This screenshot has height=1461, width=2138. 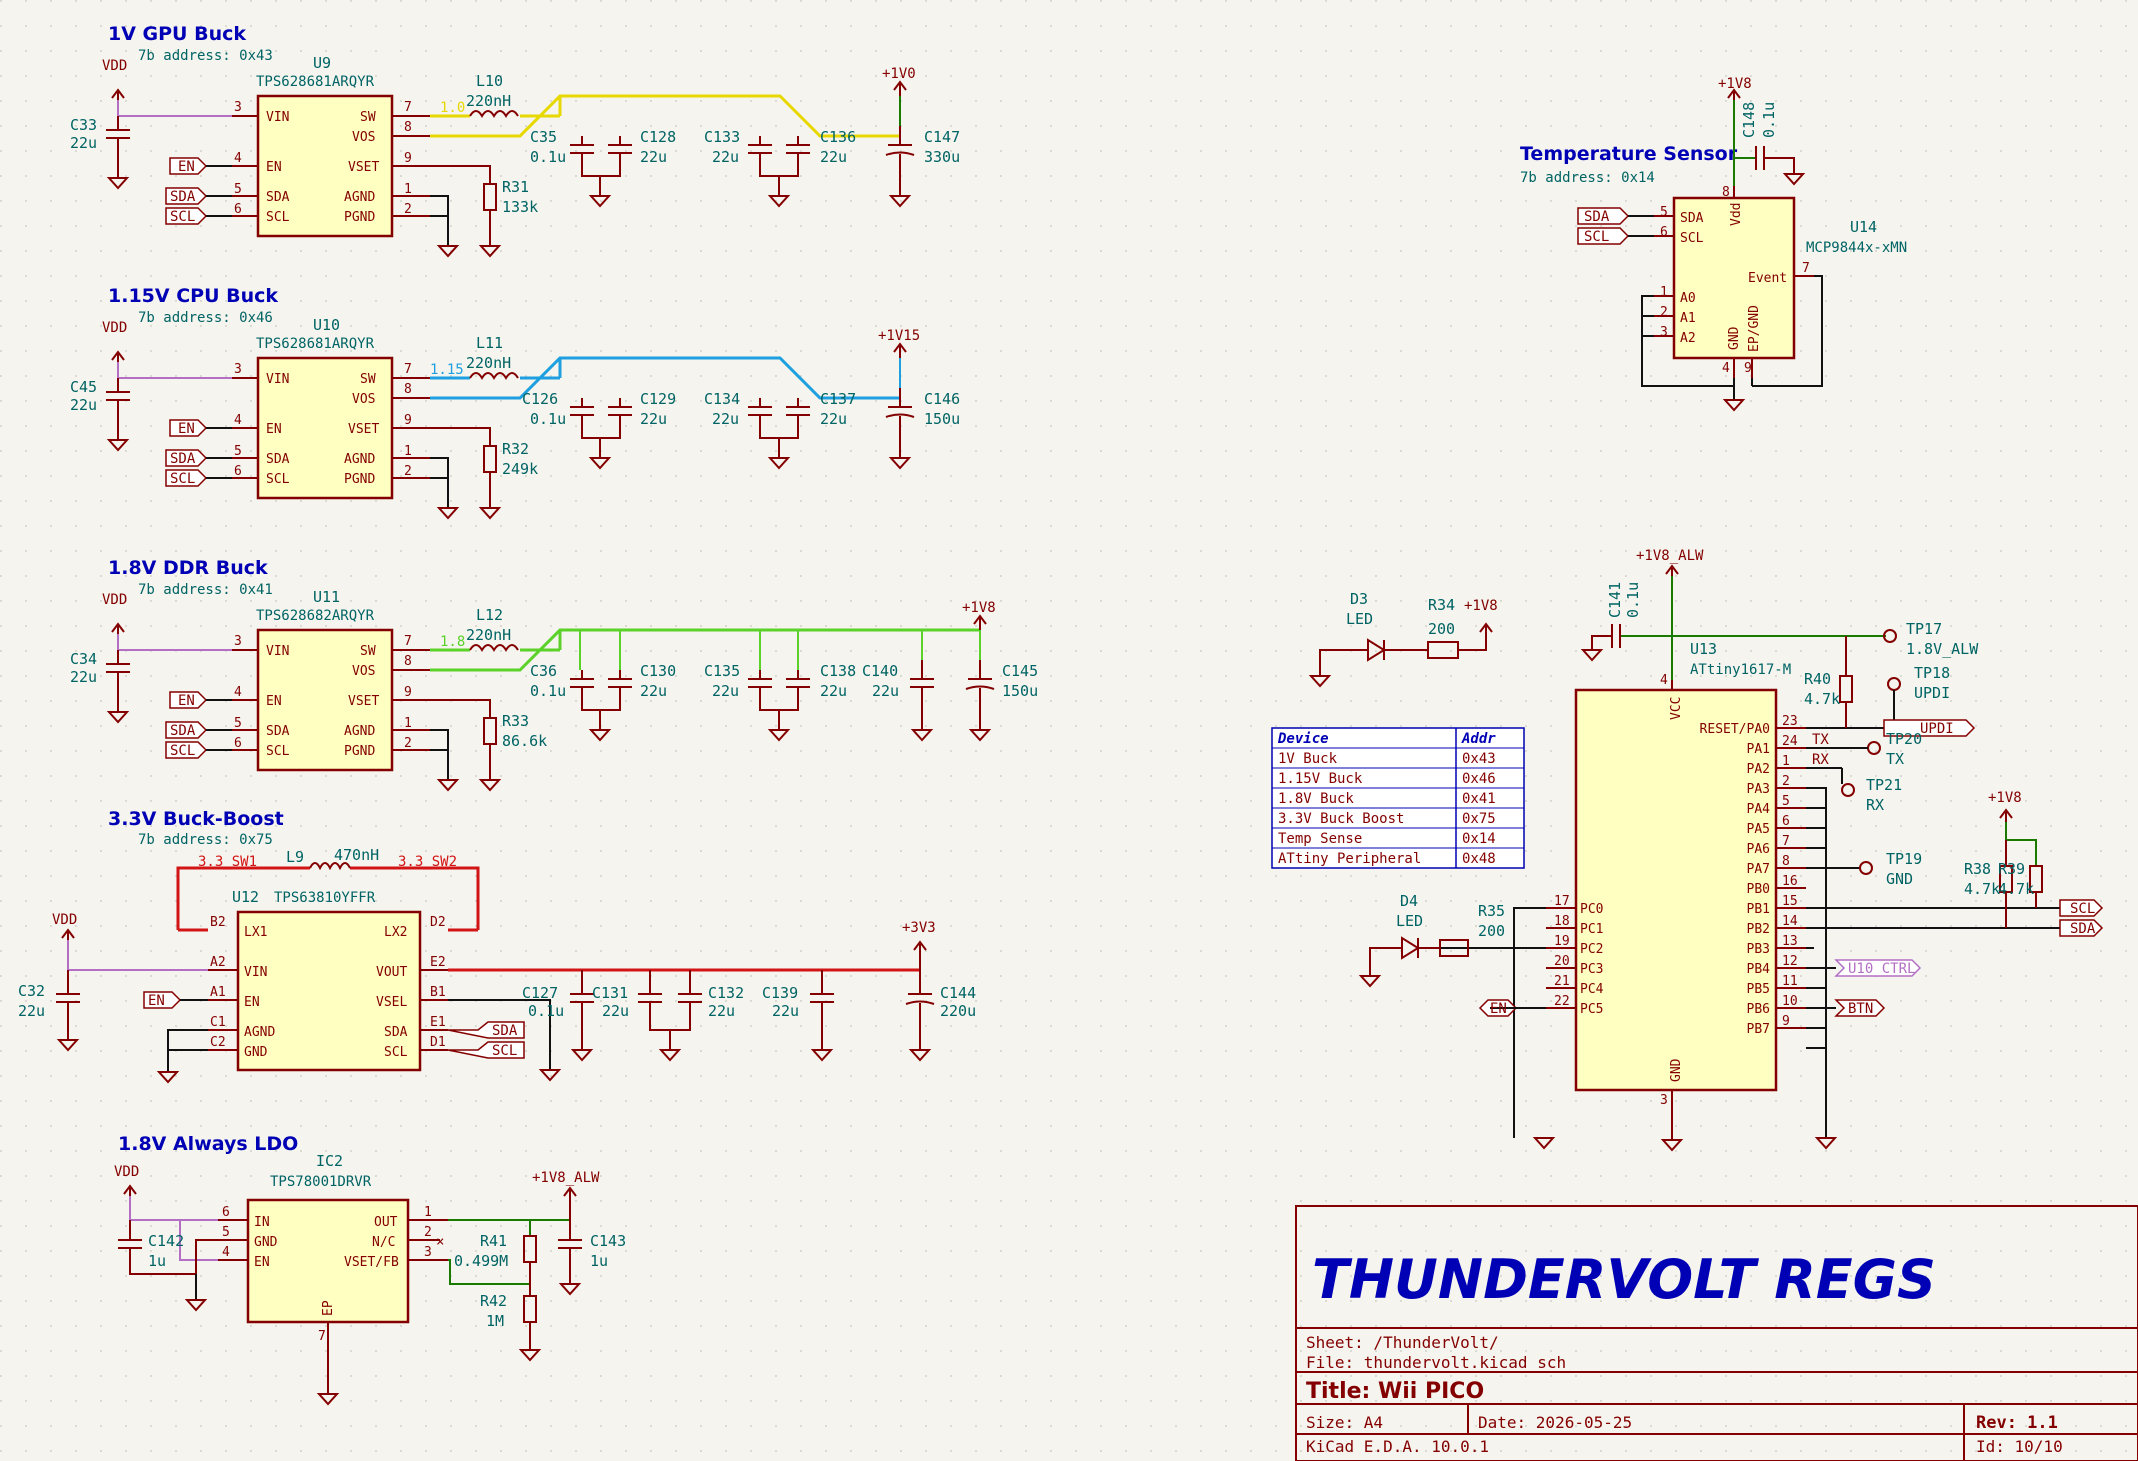 I want to click on tp-ref: TP17, so click(x=1924, y=629).